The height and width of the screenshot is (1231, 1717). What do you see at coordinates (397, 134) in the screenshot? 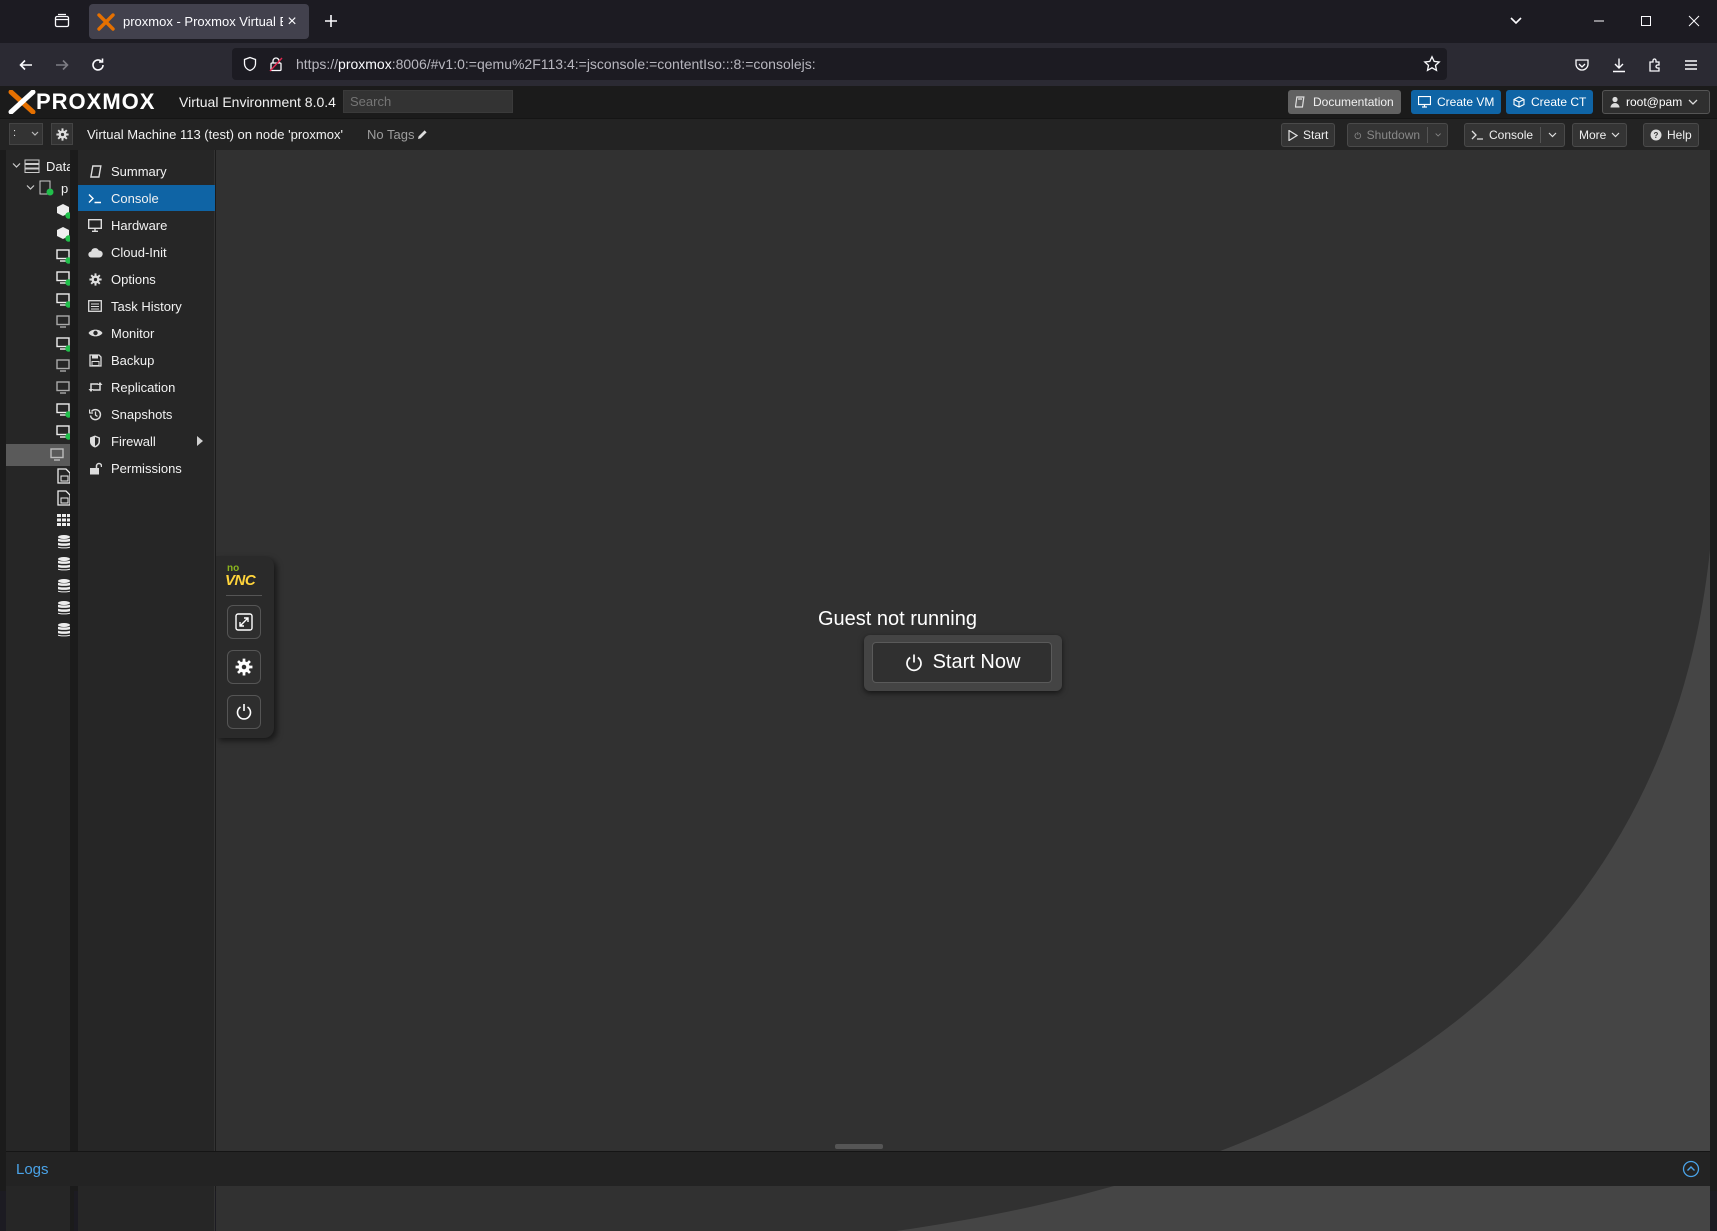
I see `tags-editor: No Tags` at bounding box center [397, 134].